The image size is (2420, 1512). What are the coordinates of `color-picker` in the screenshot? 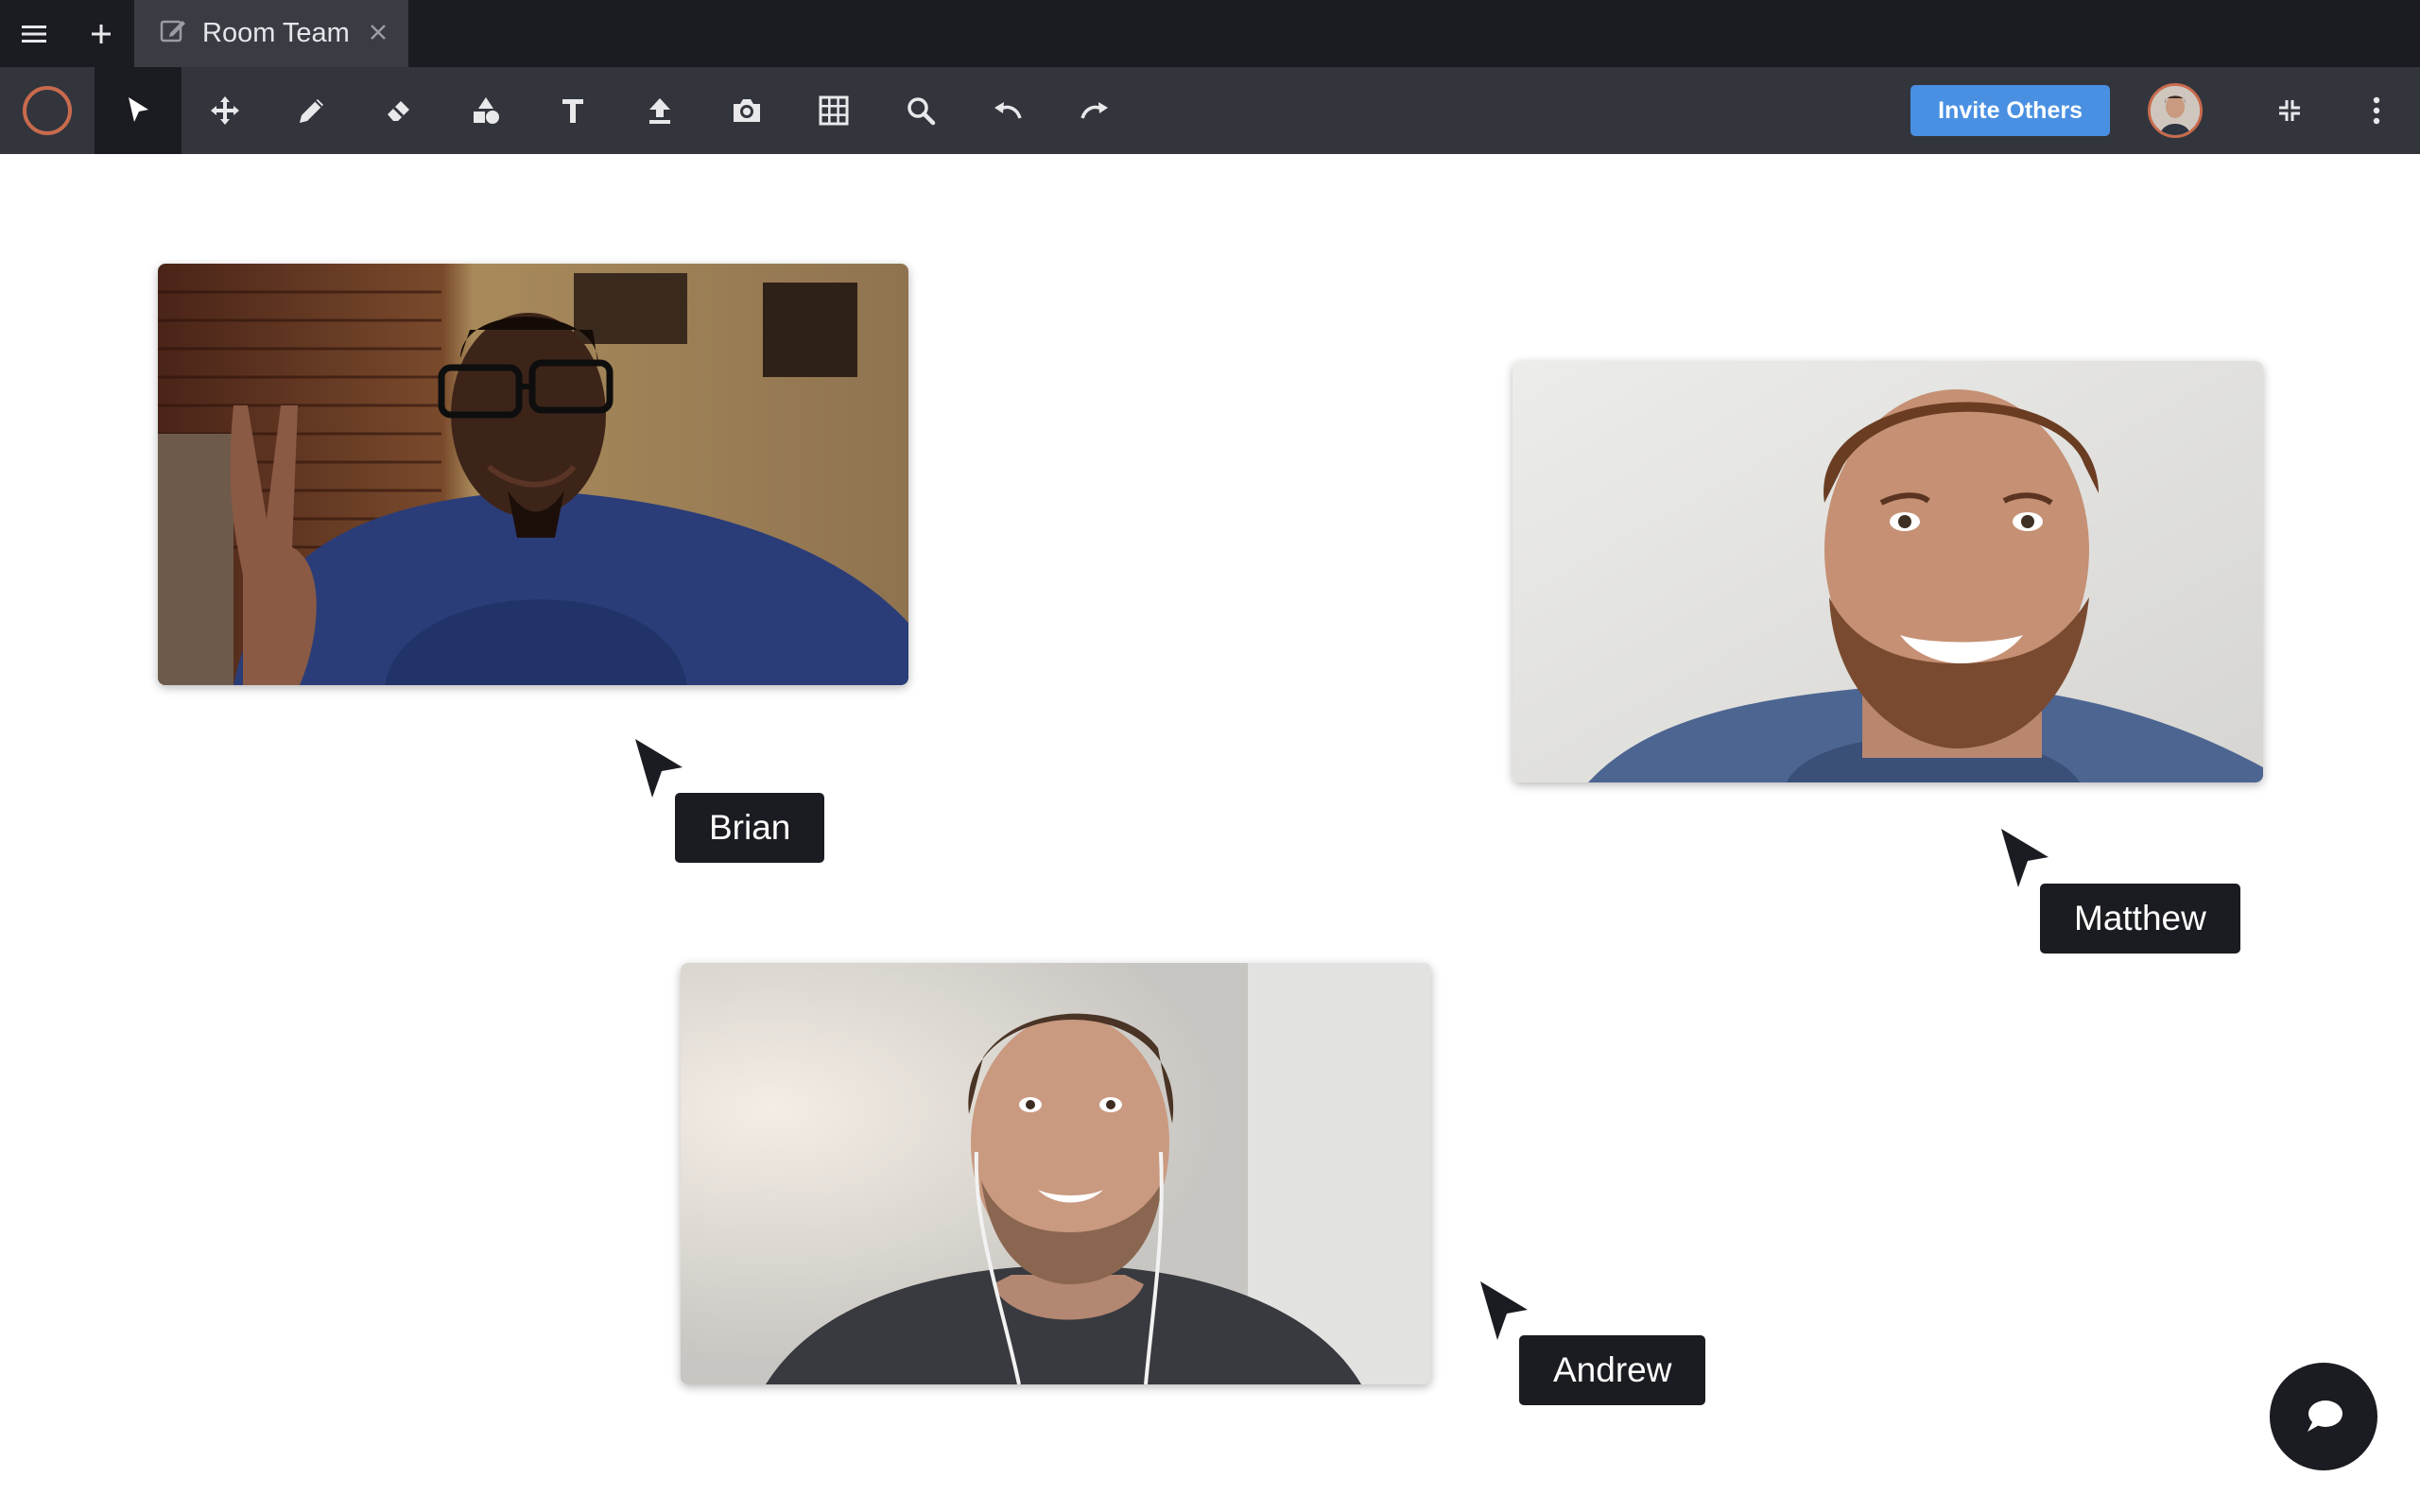 It's located at (47, 110).